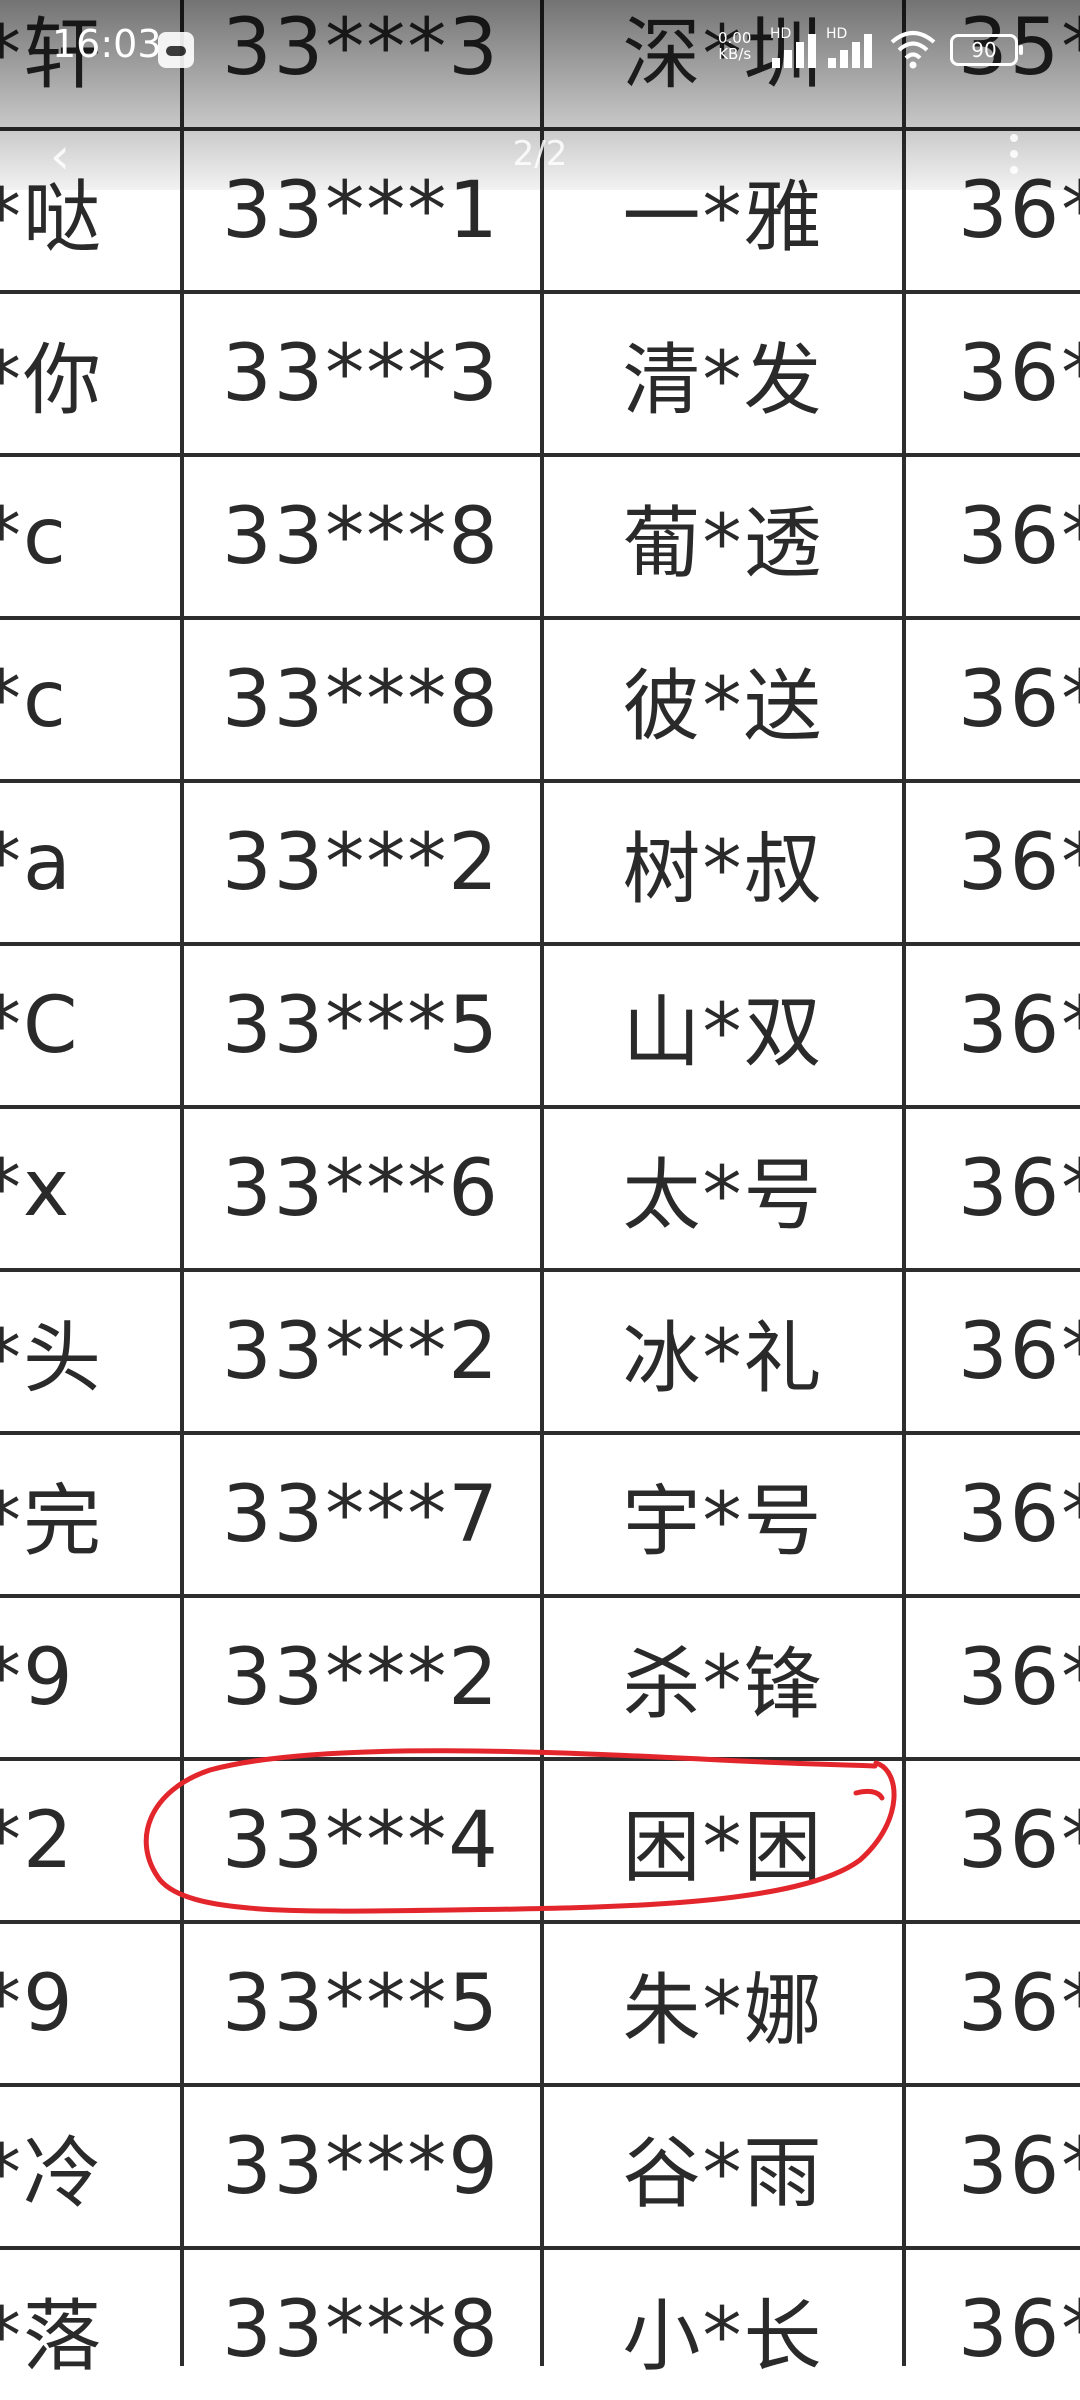  I want to click on status-bar: 16:03 0.00 KB/s HD HD 90, so click(540, 50).